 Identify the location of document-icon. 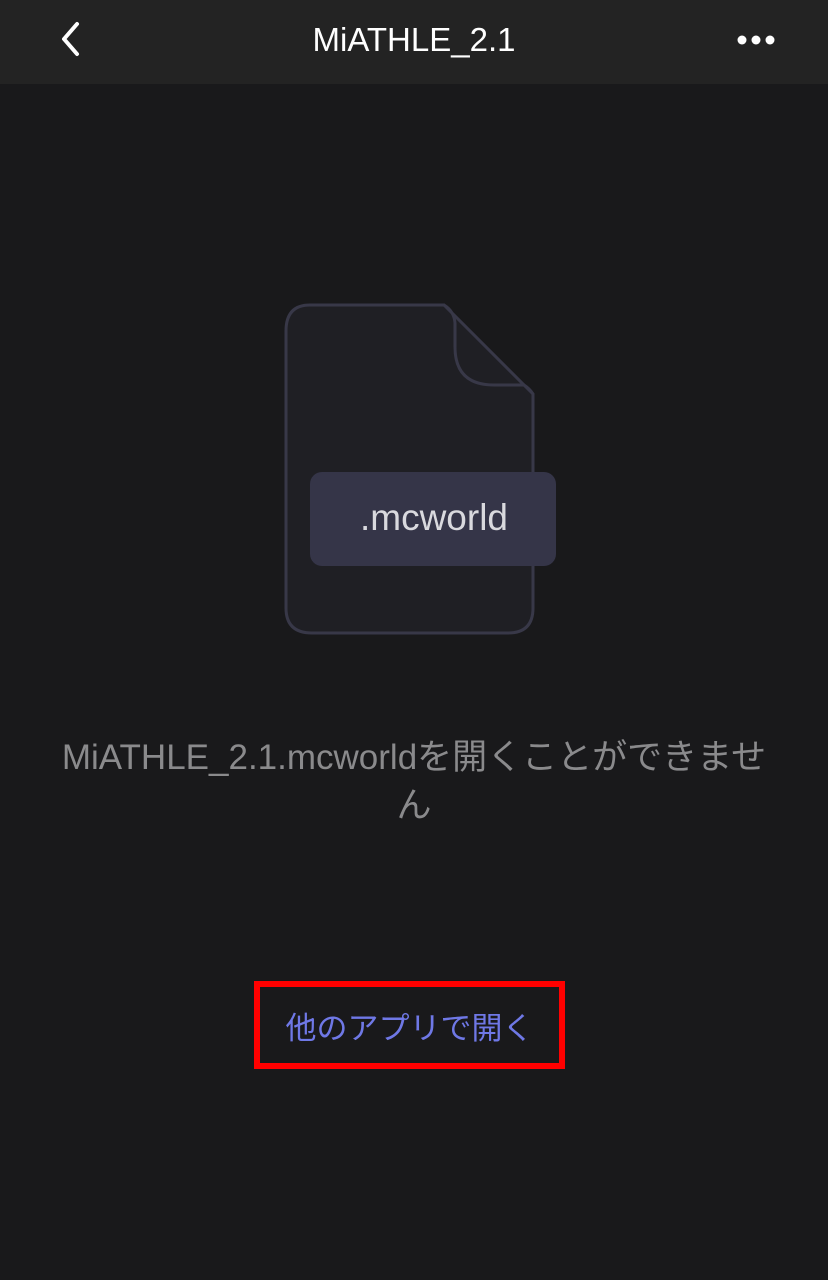
(420, 469).